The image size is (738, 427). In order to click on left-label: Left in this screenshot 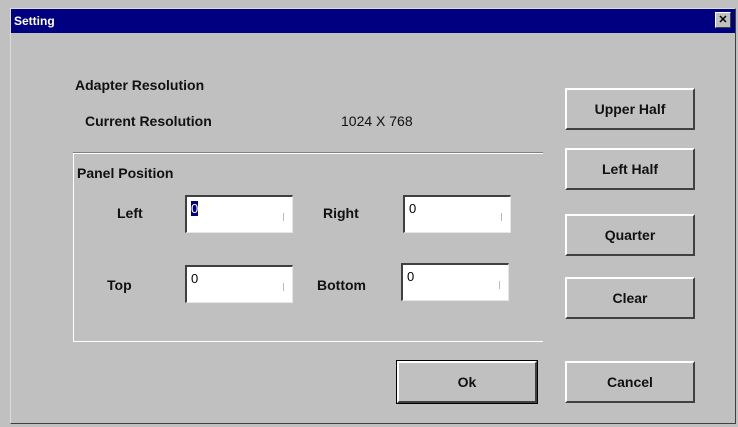, I will do `click(130, 213)`.